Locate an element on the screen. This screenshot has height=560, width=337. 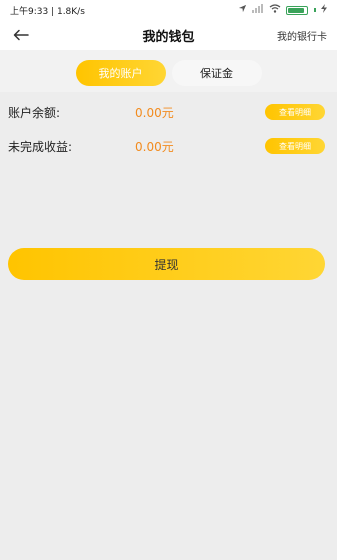
navigation-icon is located at coordinates (242, 10).